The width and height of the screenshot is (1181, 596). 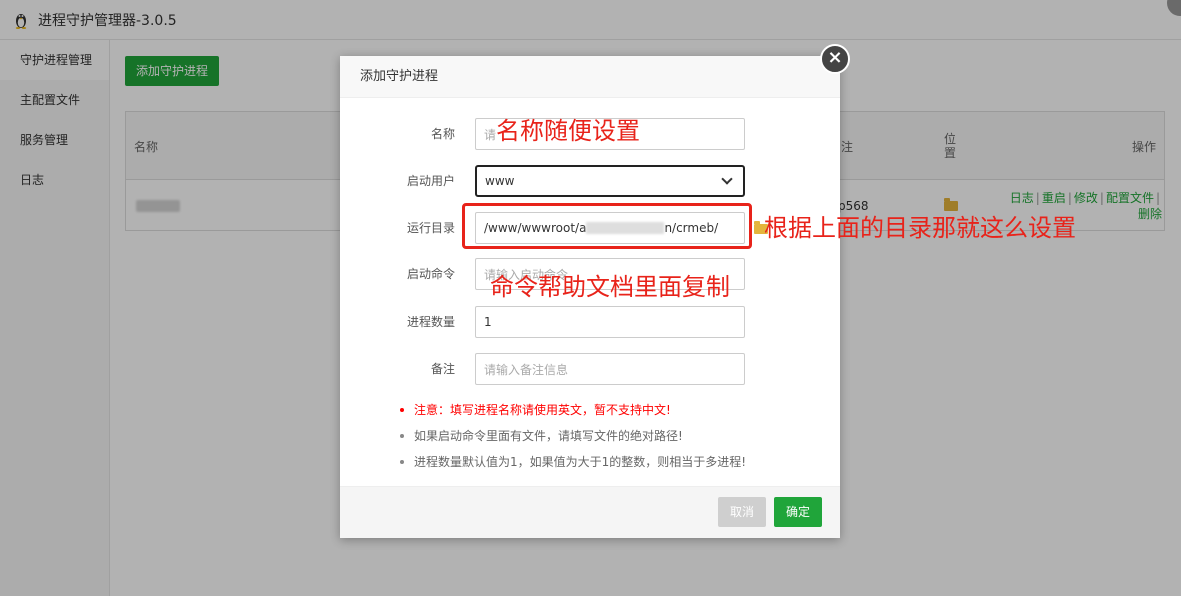 What do you see at coordinates (590, 77) in the screenshot?
I see `dialog-title: 添加守护进程` at bounding box center [590, 77].